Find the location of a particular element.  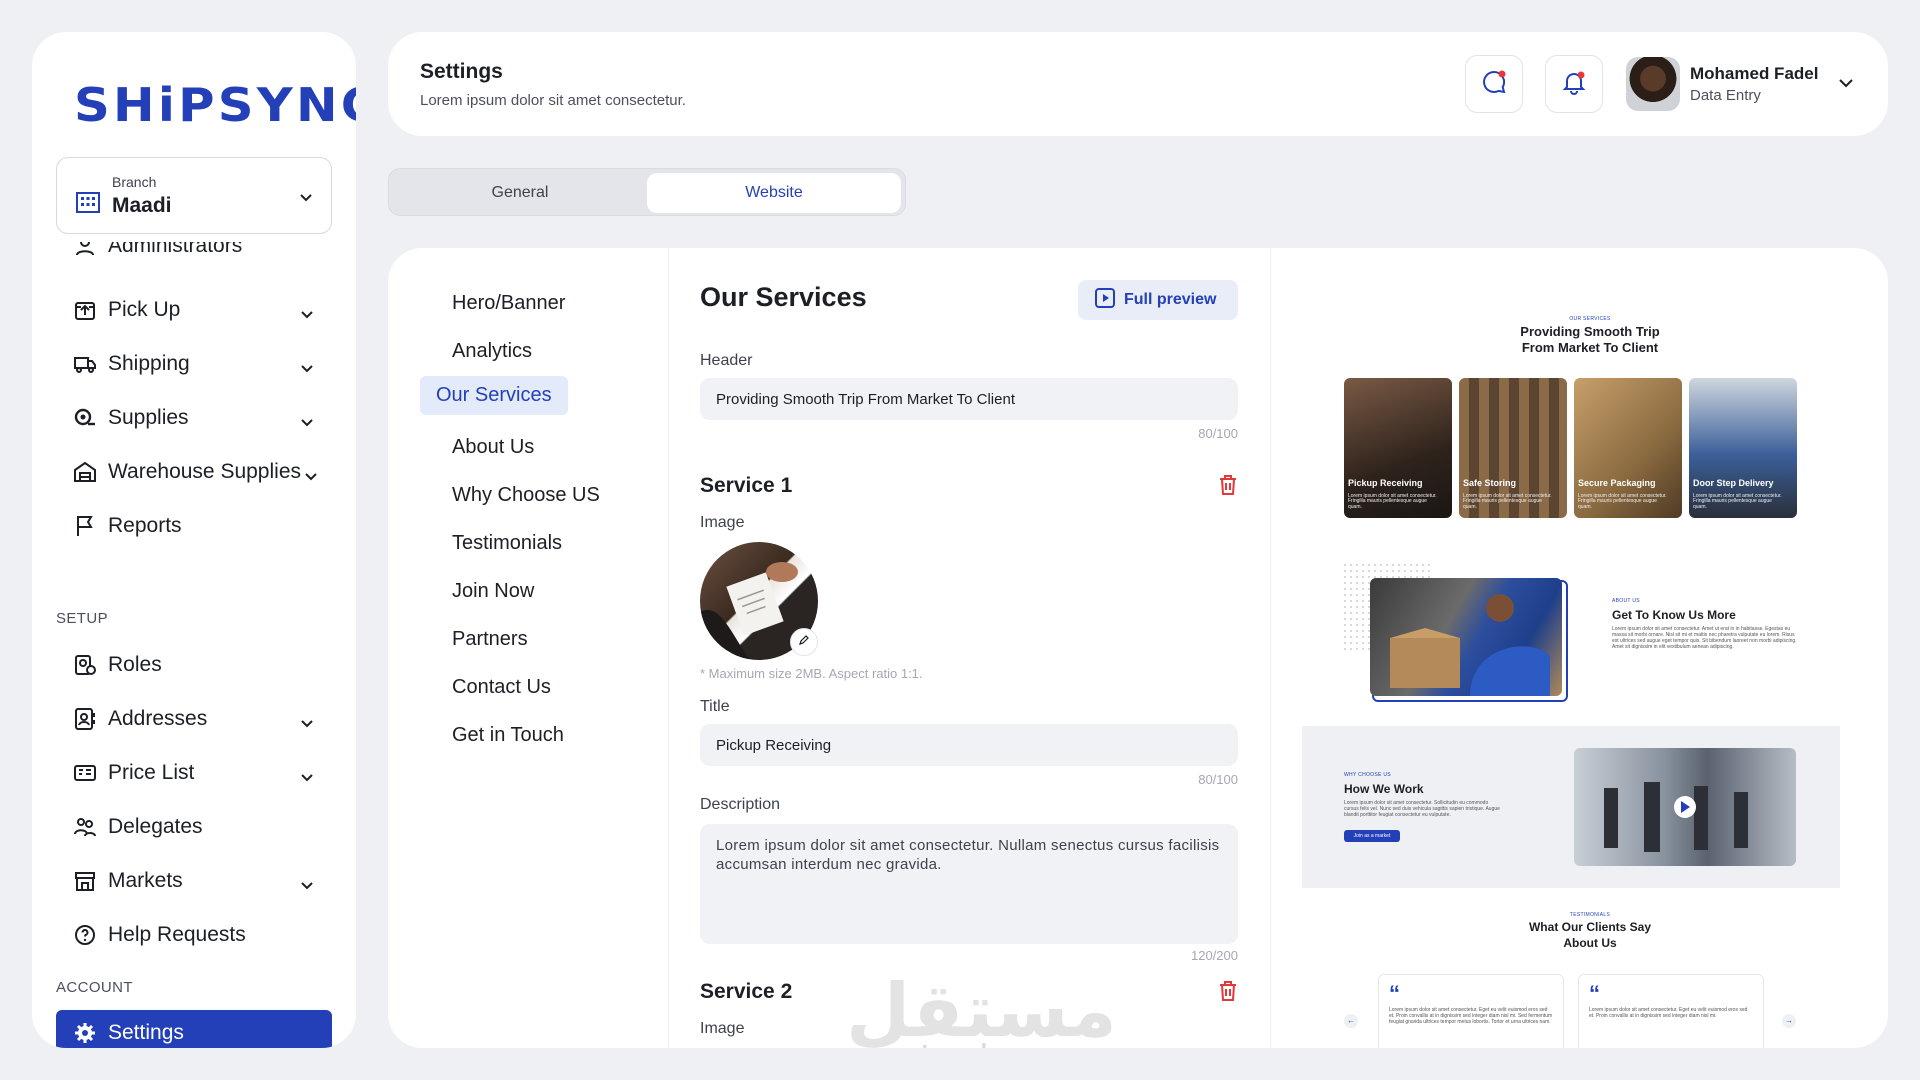

service-2-heading: Service 2 is located at coordinates (746, 991).